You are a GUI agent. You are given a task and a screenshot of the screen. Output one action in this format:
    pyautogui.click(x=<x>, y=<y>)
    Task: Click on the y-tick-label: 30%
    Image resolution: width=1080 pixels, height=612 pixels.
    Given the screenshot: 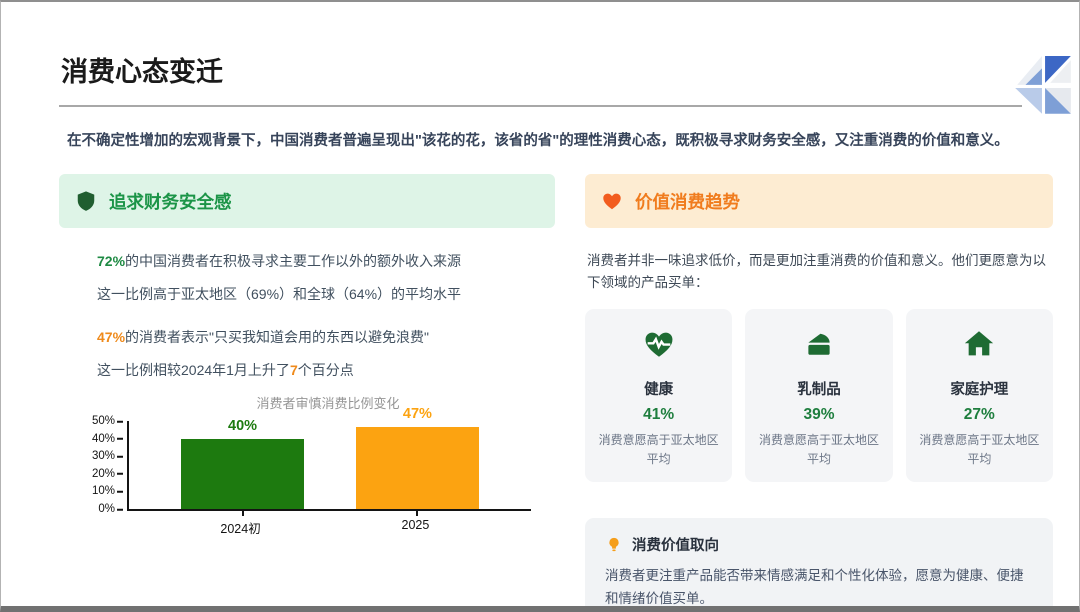 What is the action you would take?
    pyautogui.click(x=107, y=456)
    